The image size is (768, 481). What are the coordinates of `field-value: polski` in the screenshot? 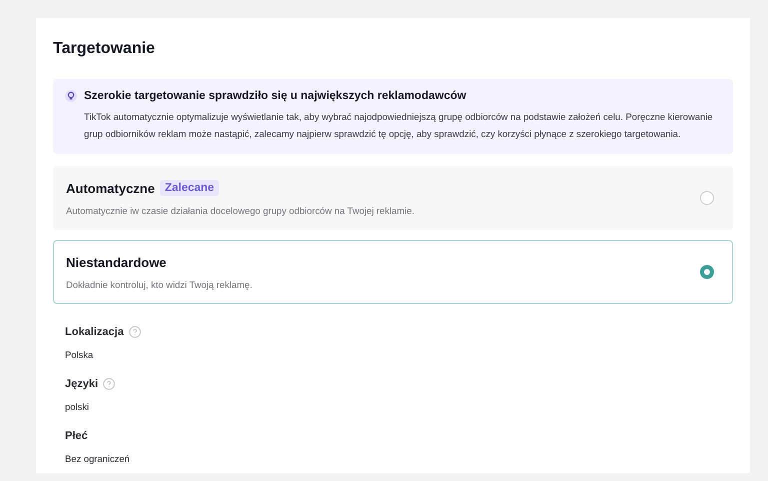 It's located at (77, 406).